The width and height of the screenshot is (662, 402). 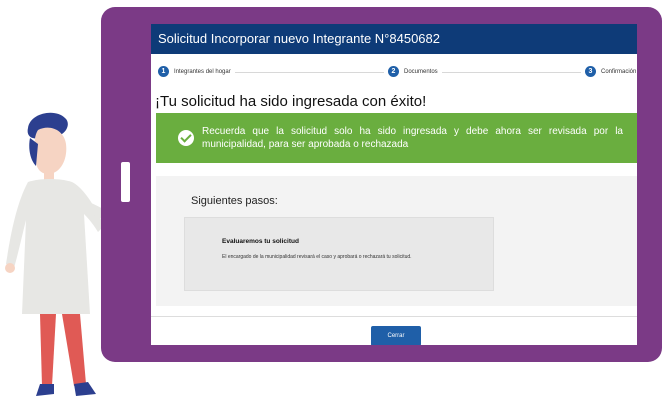 I want to click on step-confirmacion: 3 Confirmación, so click(x=609, y=71).